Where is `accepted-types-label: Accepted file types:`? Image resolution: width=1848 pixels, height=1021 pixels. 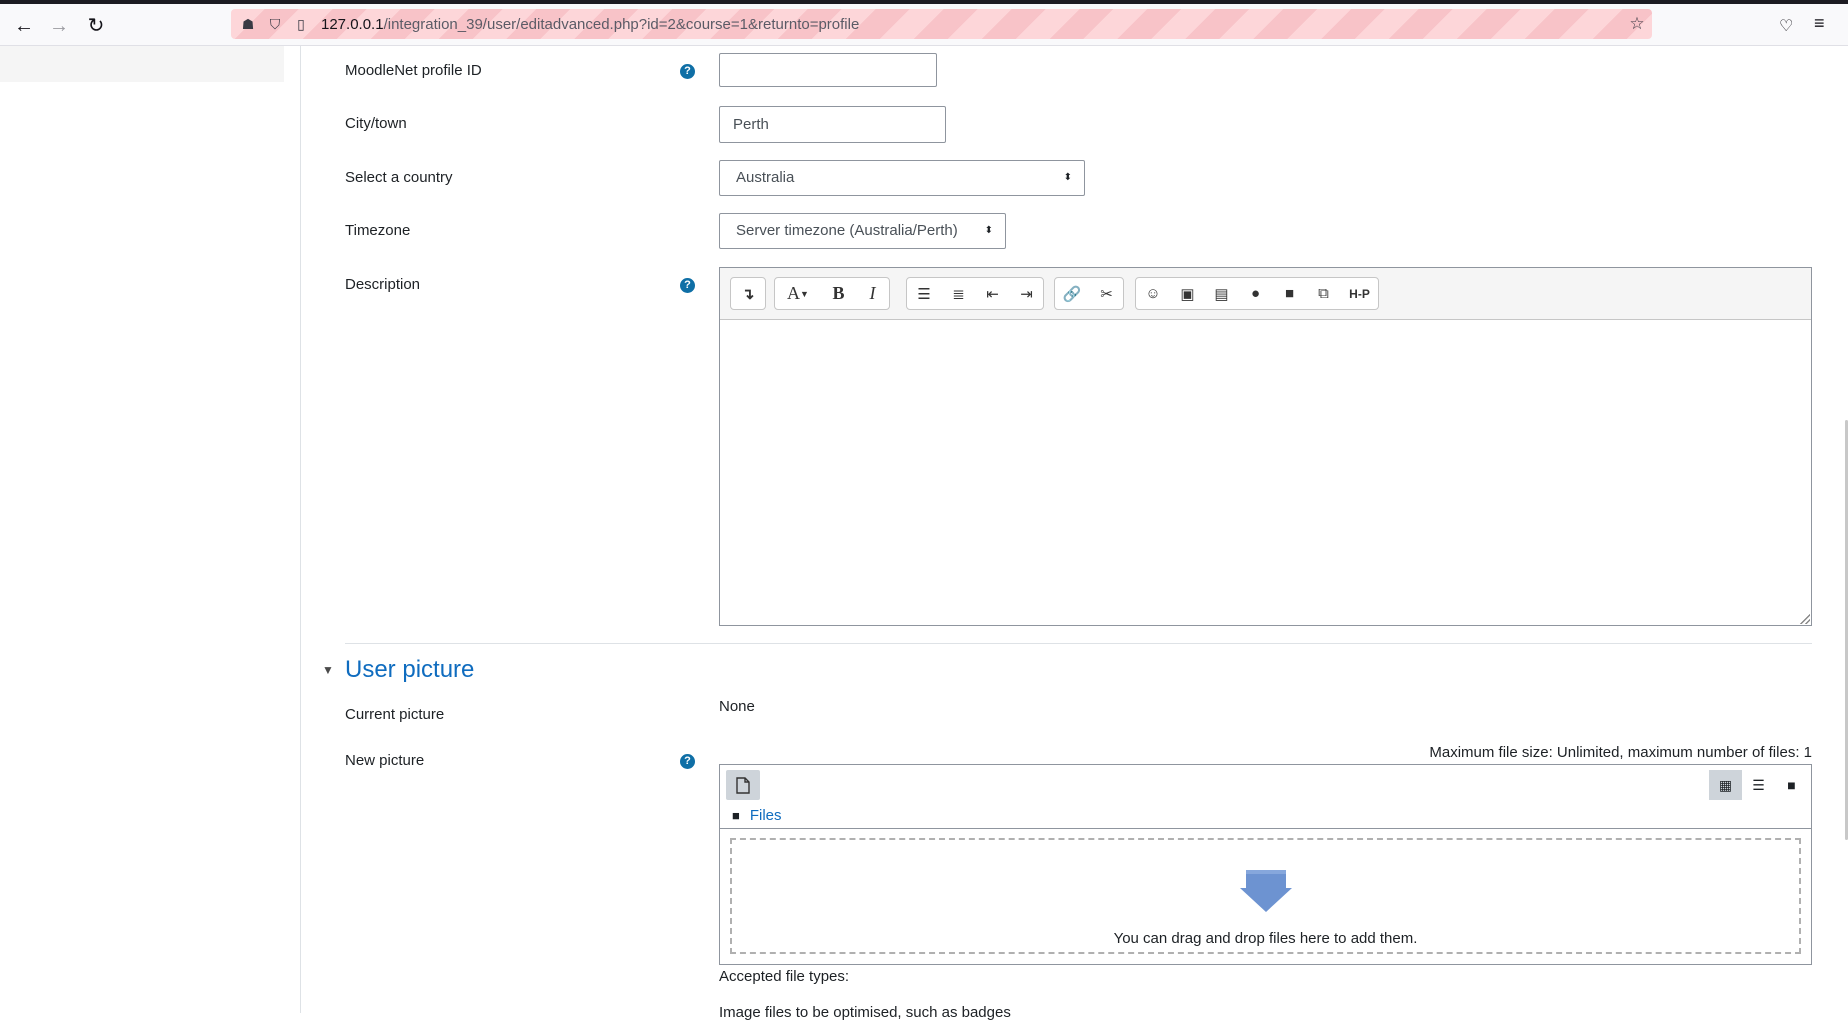
accepted-types-label: Accepted file types: is located at coordinates (784, 976).